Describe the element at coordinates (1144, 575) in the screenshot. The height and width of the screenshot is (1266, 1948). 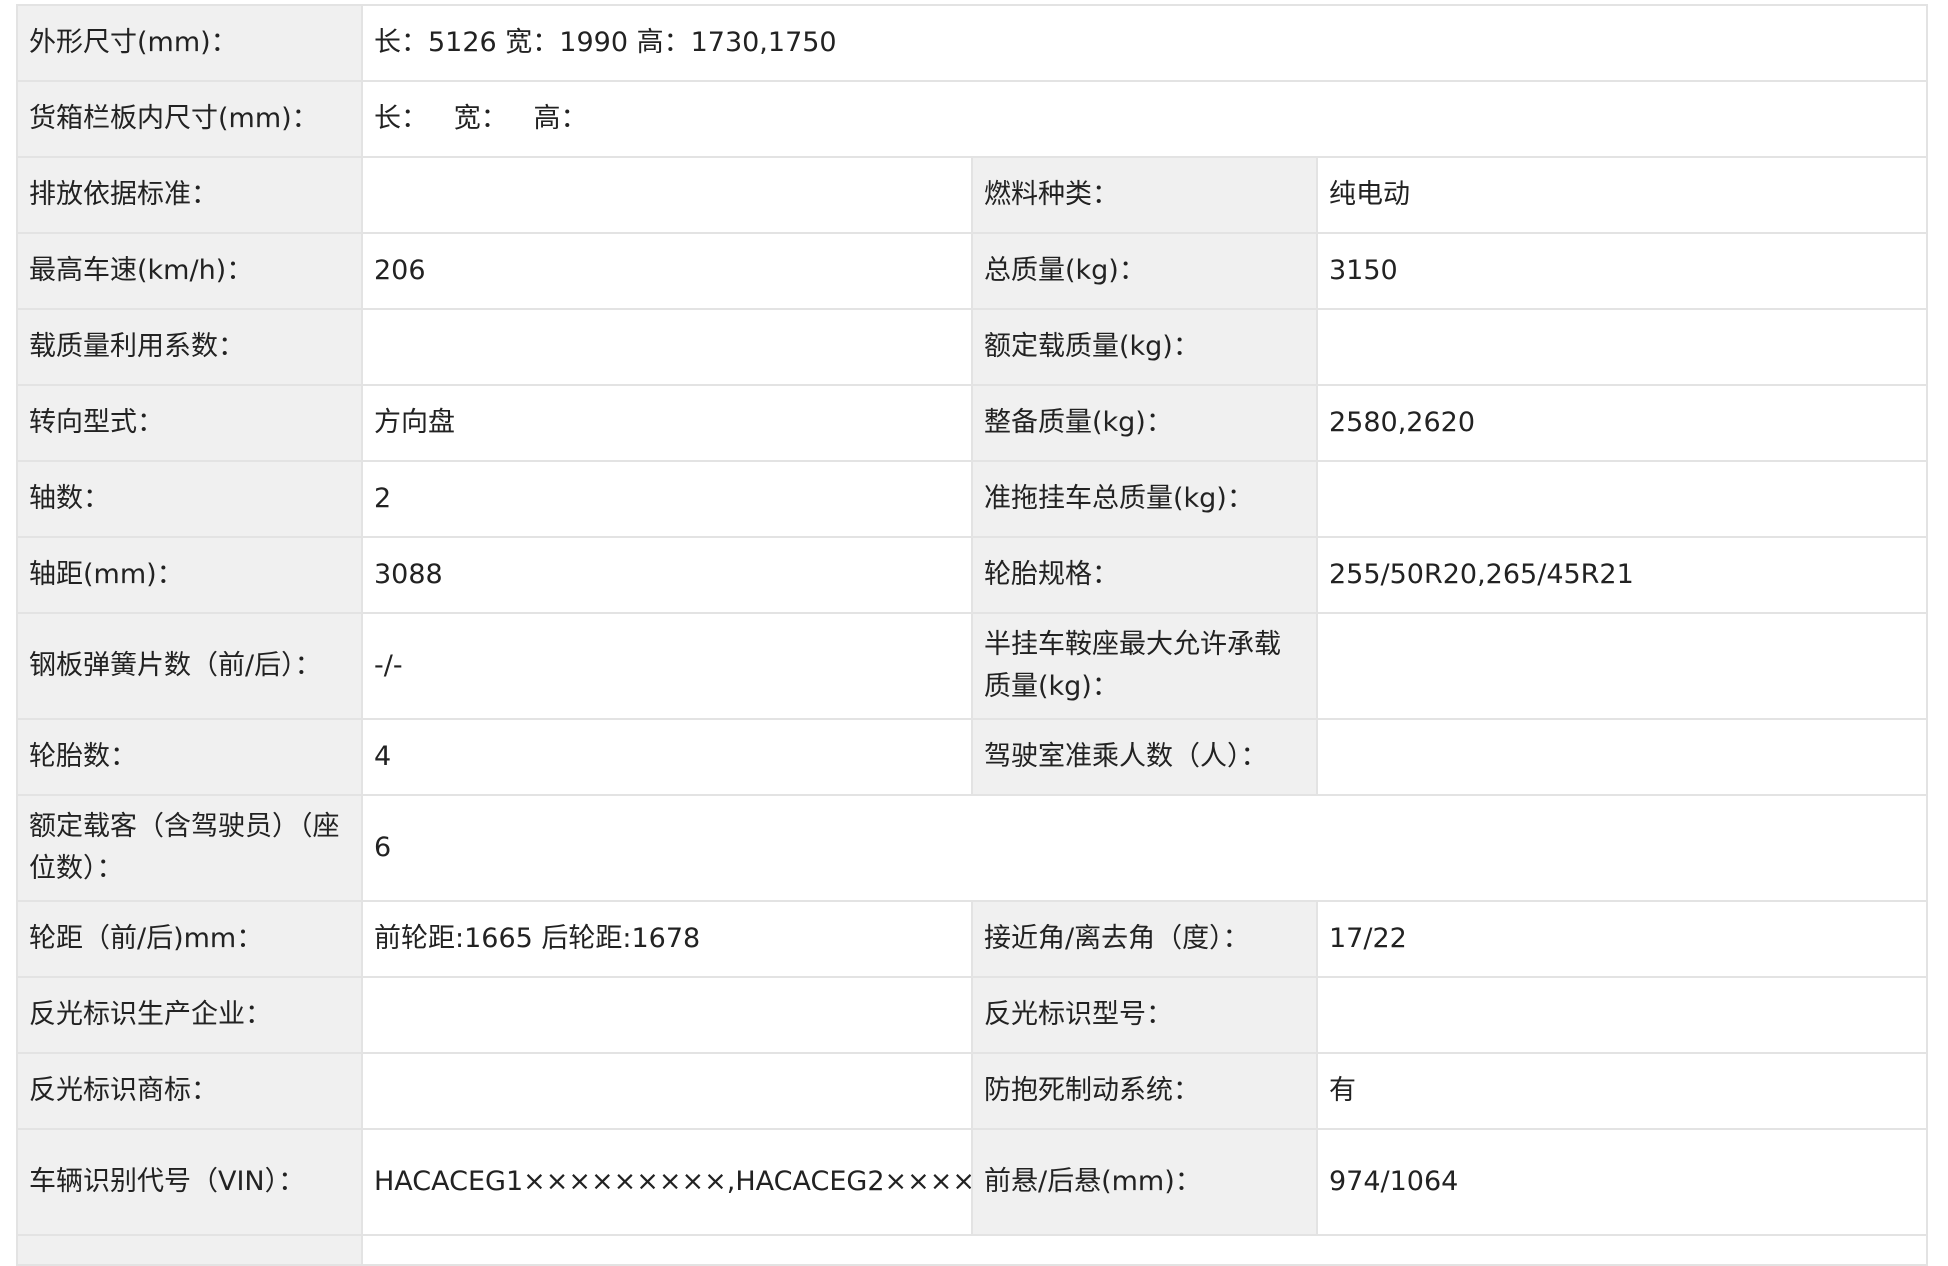
I see `label-tire-spec: 轮胎规格：` at that location.